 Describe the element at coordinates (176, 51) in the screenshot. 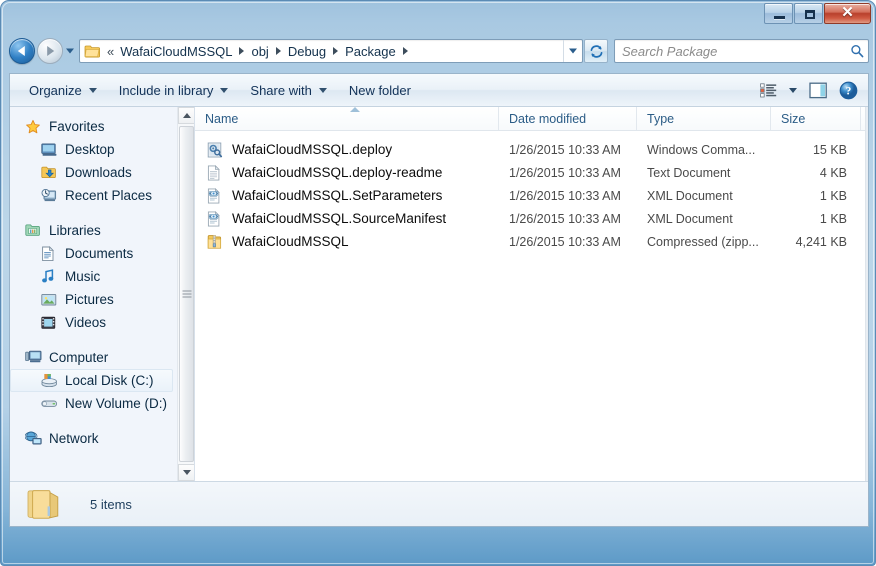

I see `breadcrumb-item-0: WafaiCloudMSSQL` at that location.